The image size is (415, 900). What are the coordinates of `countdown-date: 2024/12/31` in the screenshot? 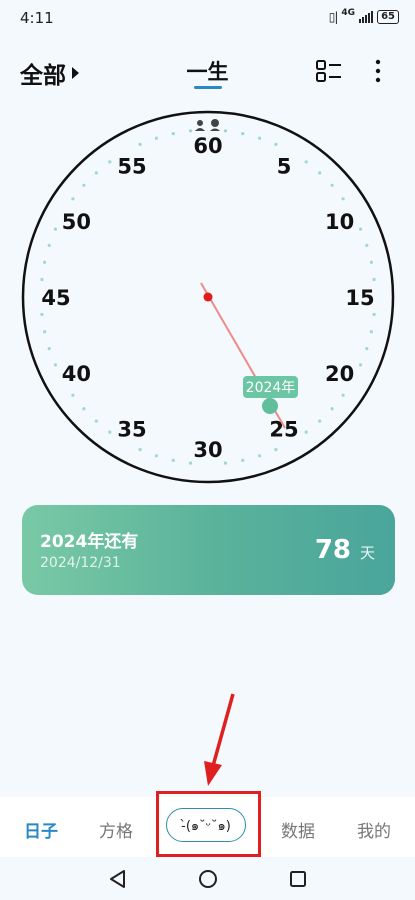 It's located at (80, 563).